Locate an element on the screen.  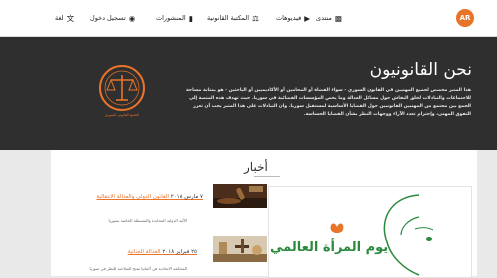
video-icon: ▶ is located at coordinates (307, 18).